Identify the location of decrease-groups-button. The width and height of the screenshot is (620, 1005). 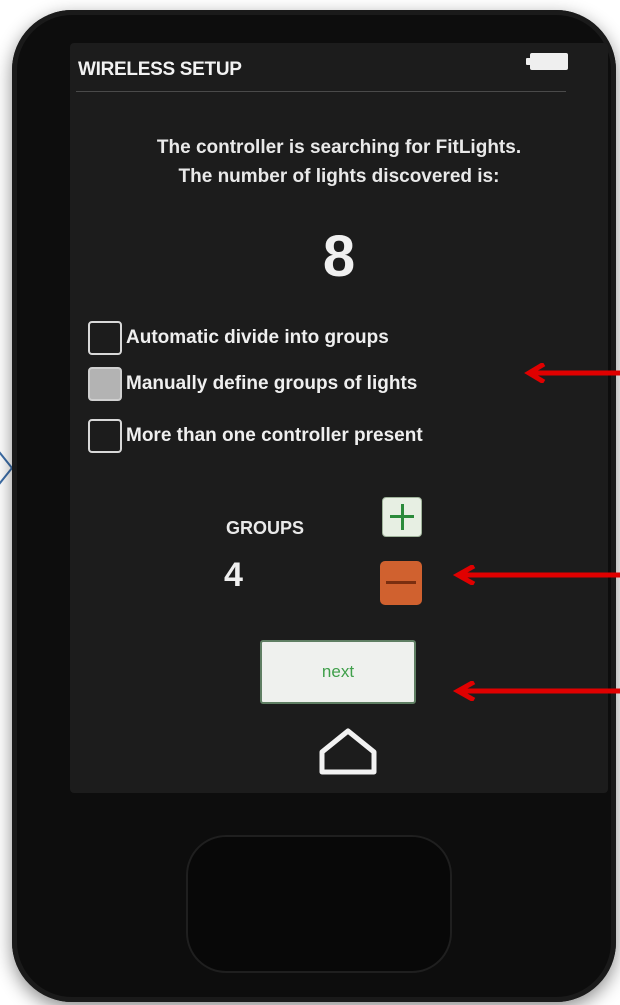
(401, 583).